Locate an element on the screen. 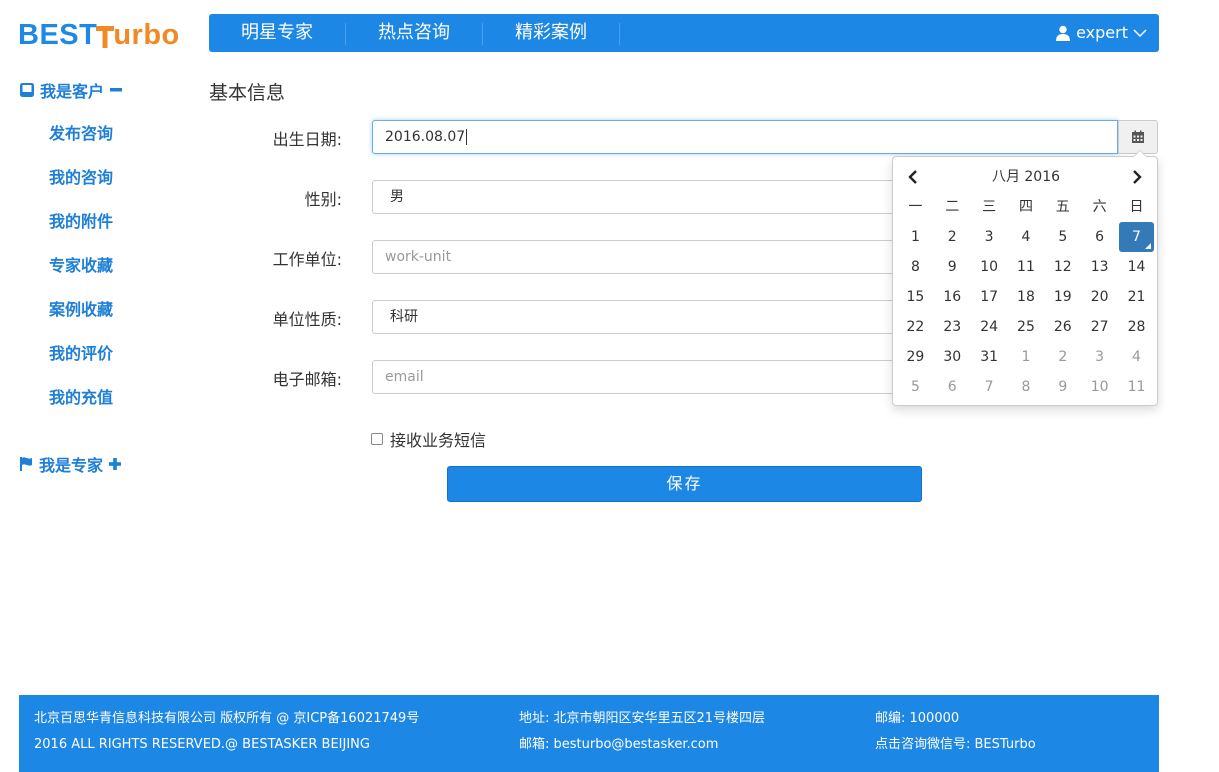 This screenshot has width=1219, height=772. other-month-day: 11 is located at coordinates (1136, 387).